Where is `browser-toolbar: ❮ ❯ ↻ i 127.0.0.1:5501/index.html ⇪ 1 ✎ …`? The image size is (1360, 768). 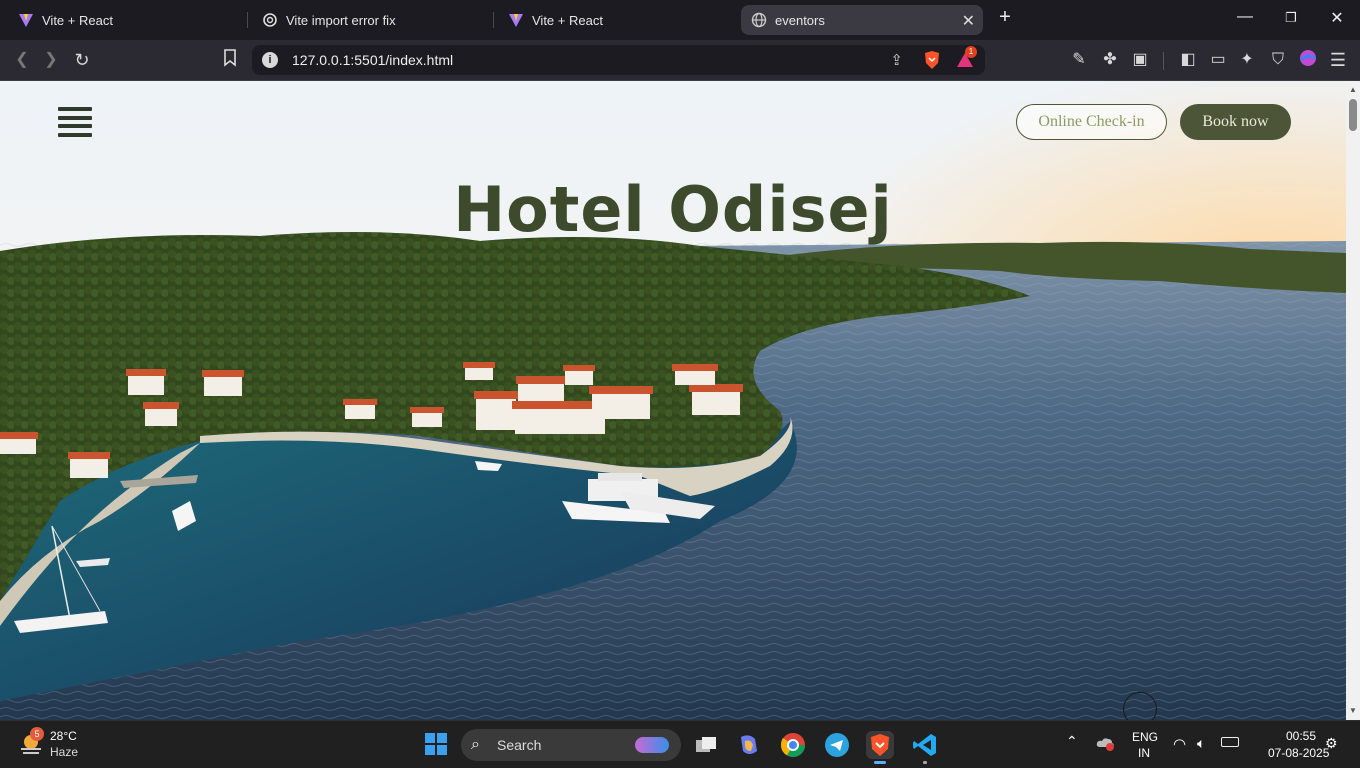
browser-toolbar: ❮ ❯ ↻ i 127.0.0.1:5501/index.html ⇪ 1 ✎ … is located at coordinates (680, 60).